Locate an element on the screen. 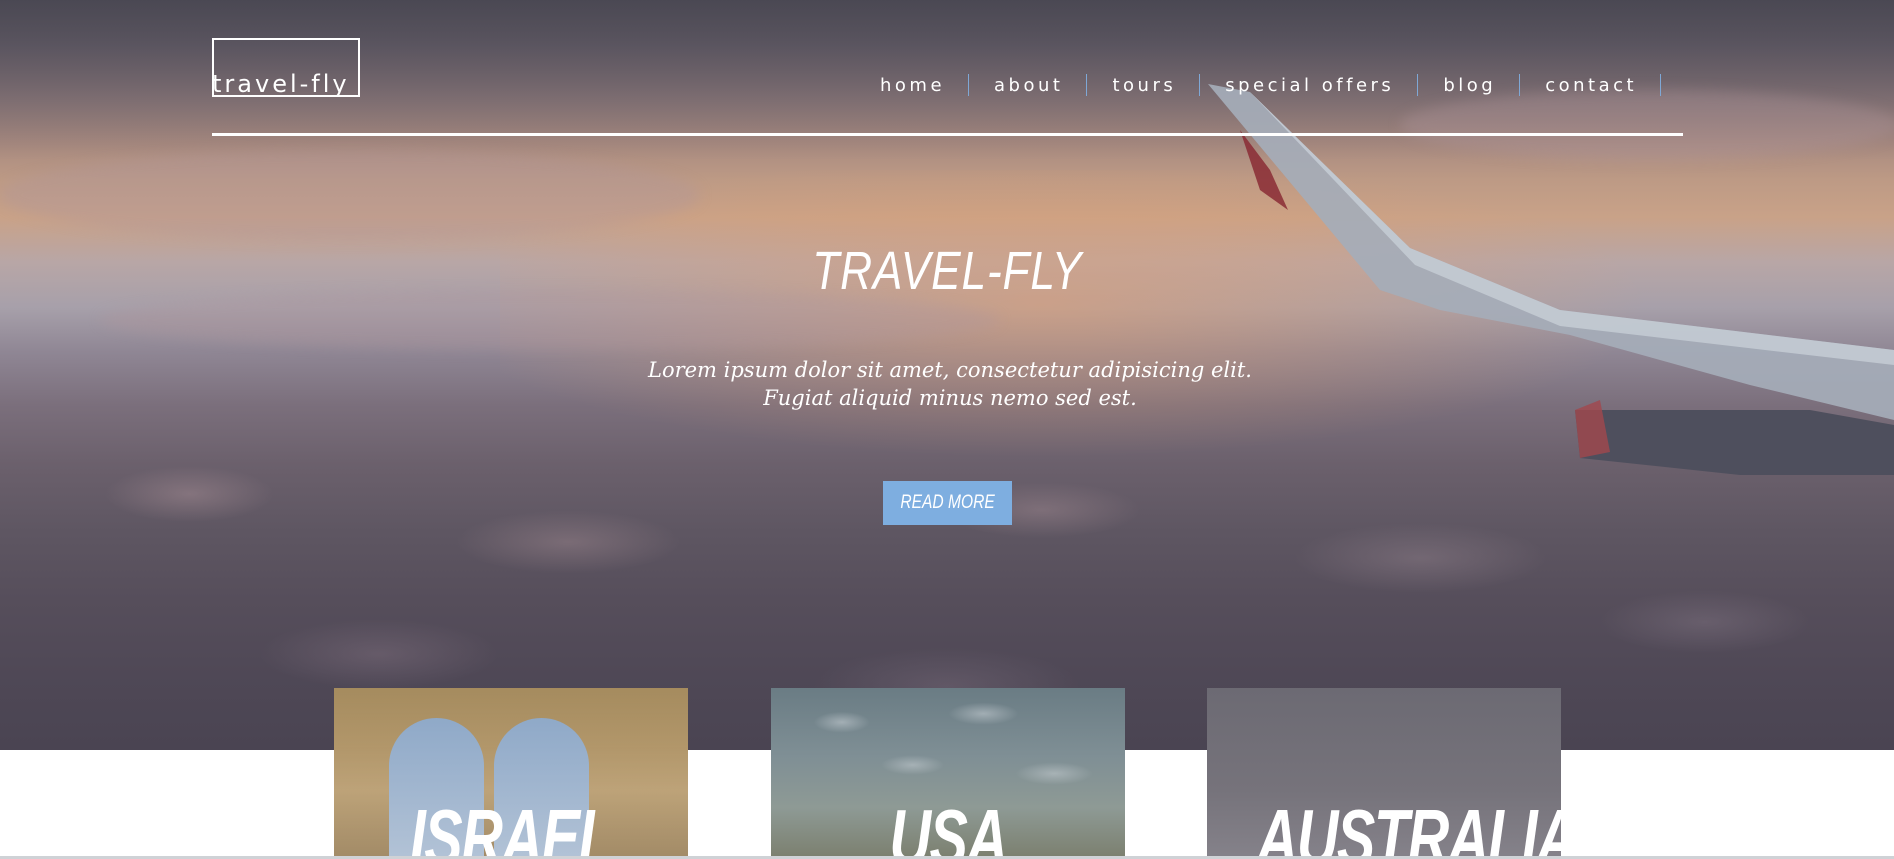 This screenshot has width=1894, height=859. read-more-button: READ MORE is located at coordinates (947, 503).